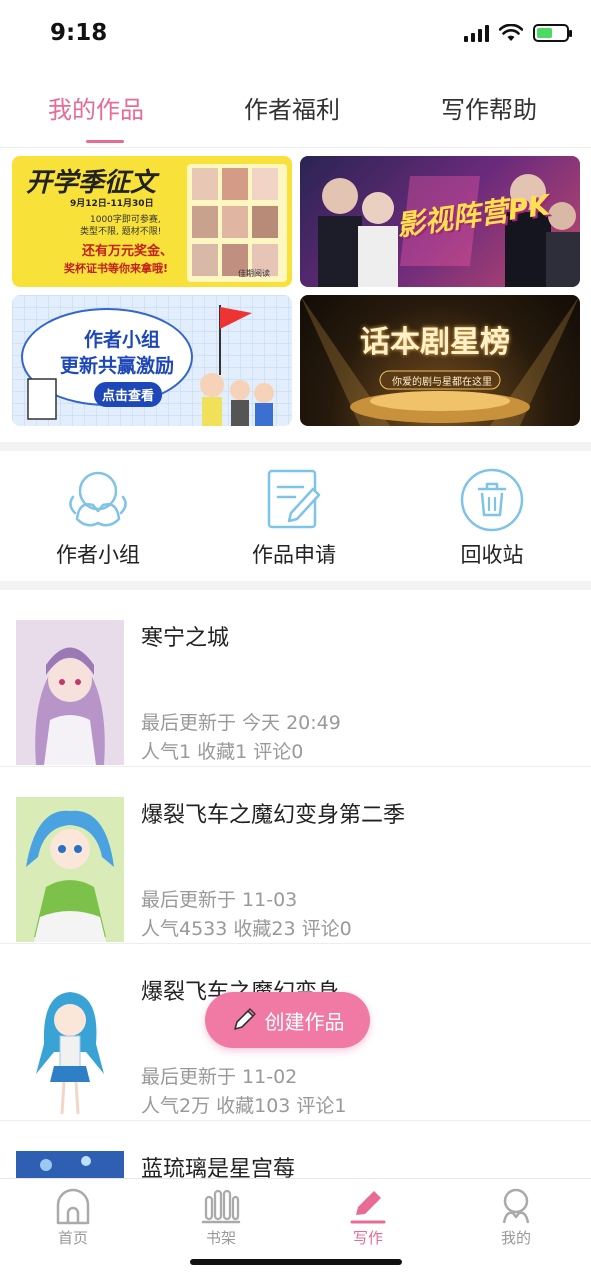  I want to click on status-bar: 9:18, so click(295, 35).